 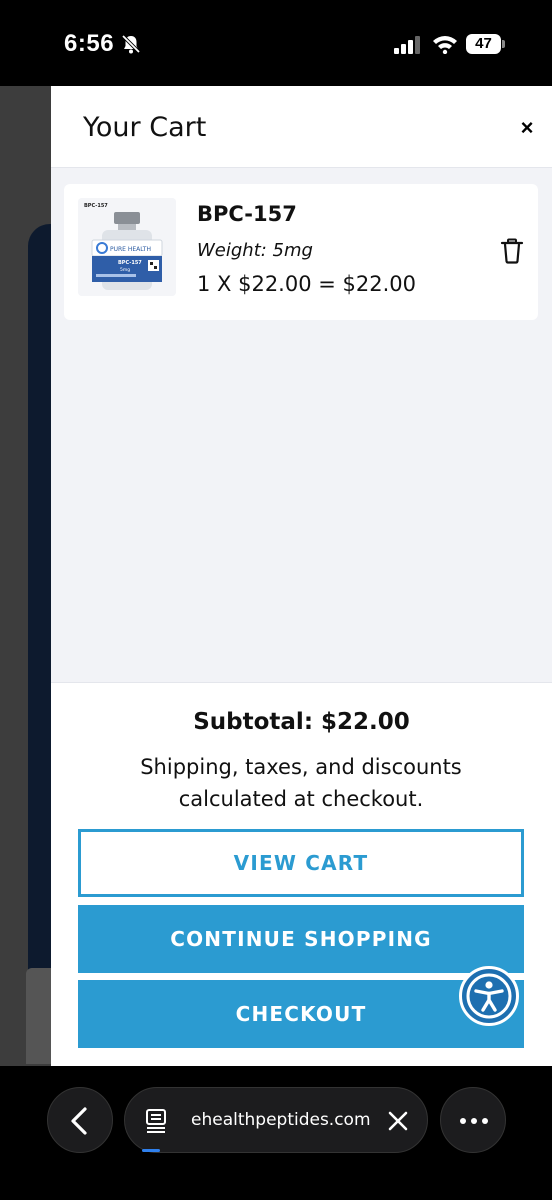 What do you see at coordinates (407, 45) in the screenshot?
I see `cellular-signal-icon` at bounding box center [407, 45].